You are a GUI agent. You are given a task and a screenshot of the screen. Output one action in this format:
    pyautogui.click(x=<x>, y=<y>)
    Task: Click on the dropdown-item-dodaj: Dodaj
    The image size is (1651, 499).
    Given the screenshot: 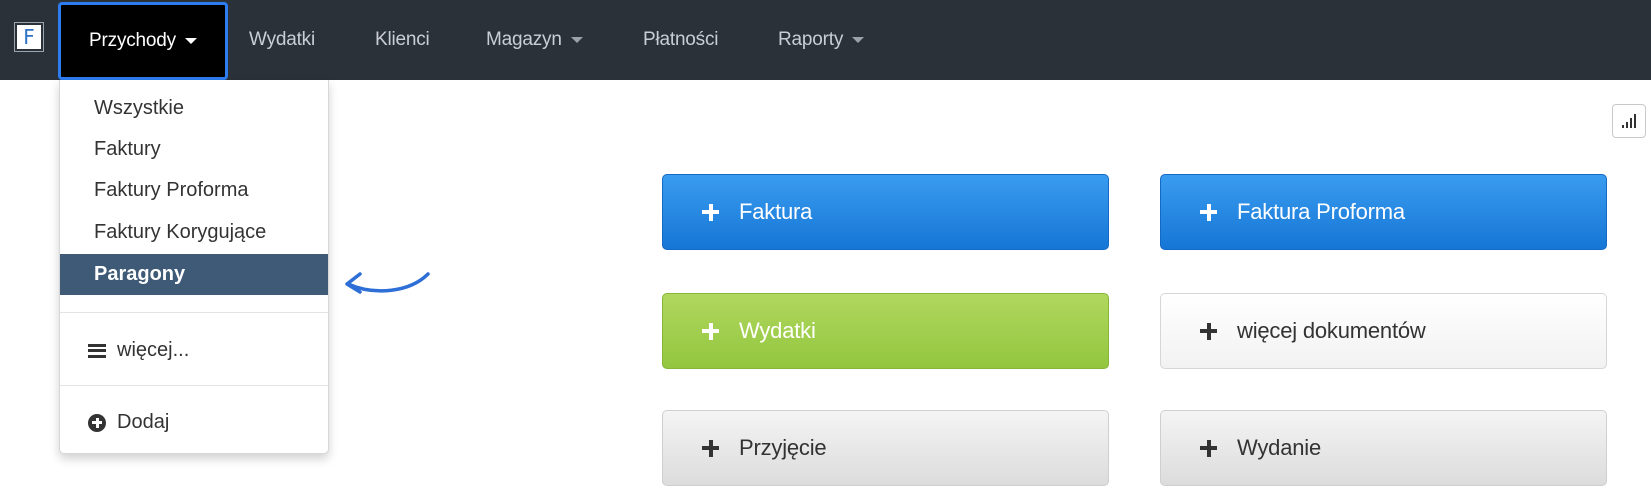 What is the action you would take?
    pyautogui.click(x=194, y=422)
    